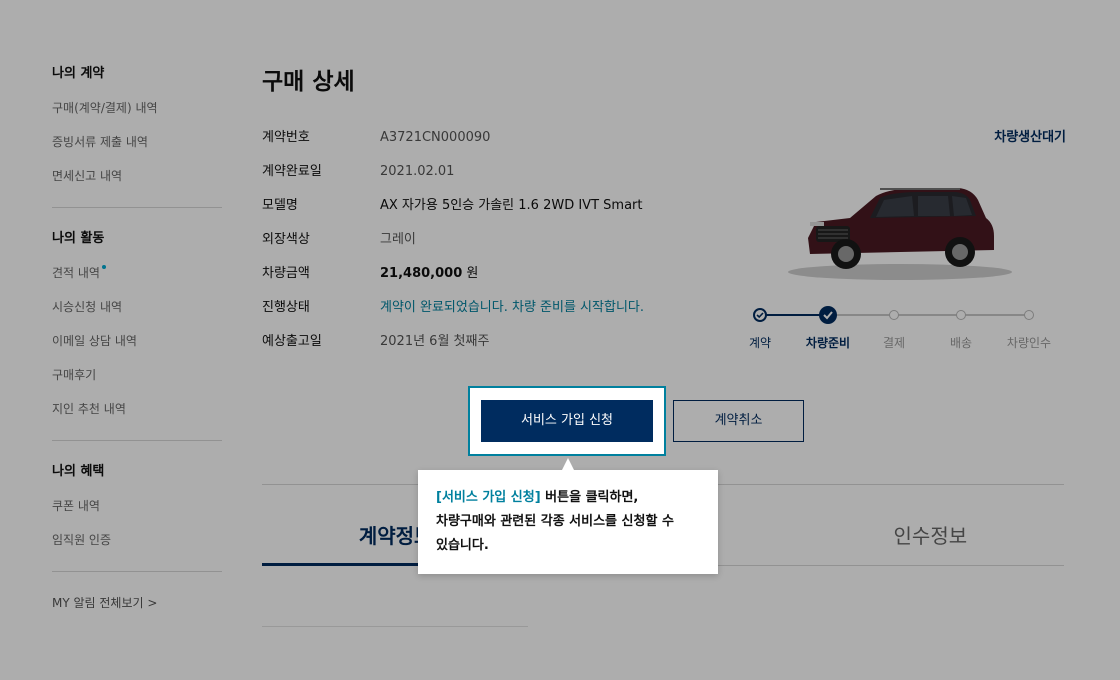 The width and height of the screenshot is (1120, 680). What do you see at coordinates (568, 464) in the screenshot?
I see `tooltip-arrow` at bounding box center [568, 464].